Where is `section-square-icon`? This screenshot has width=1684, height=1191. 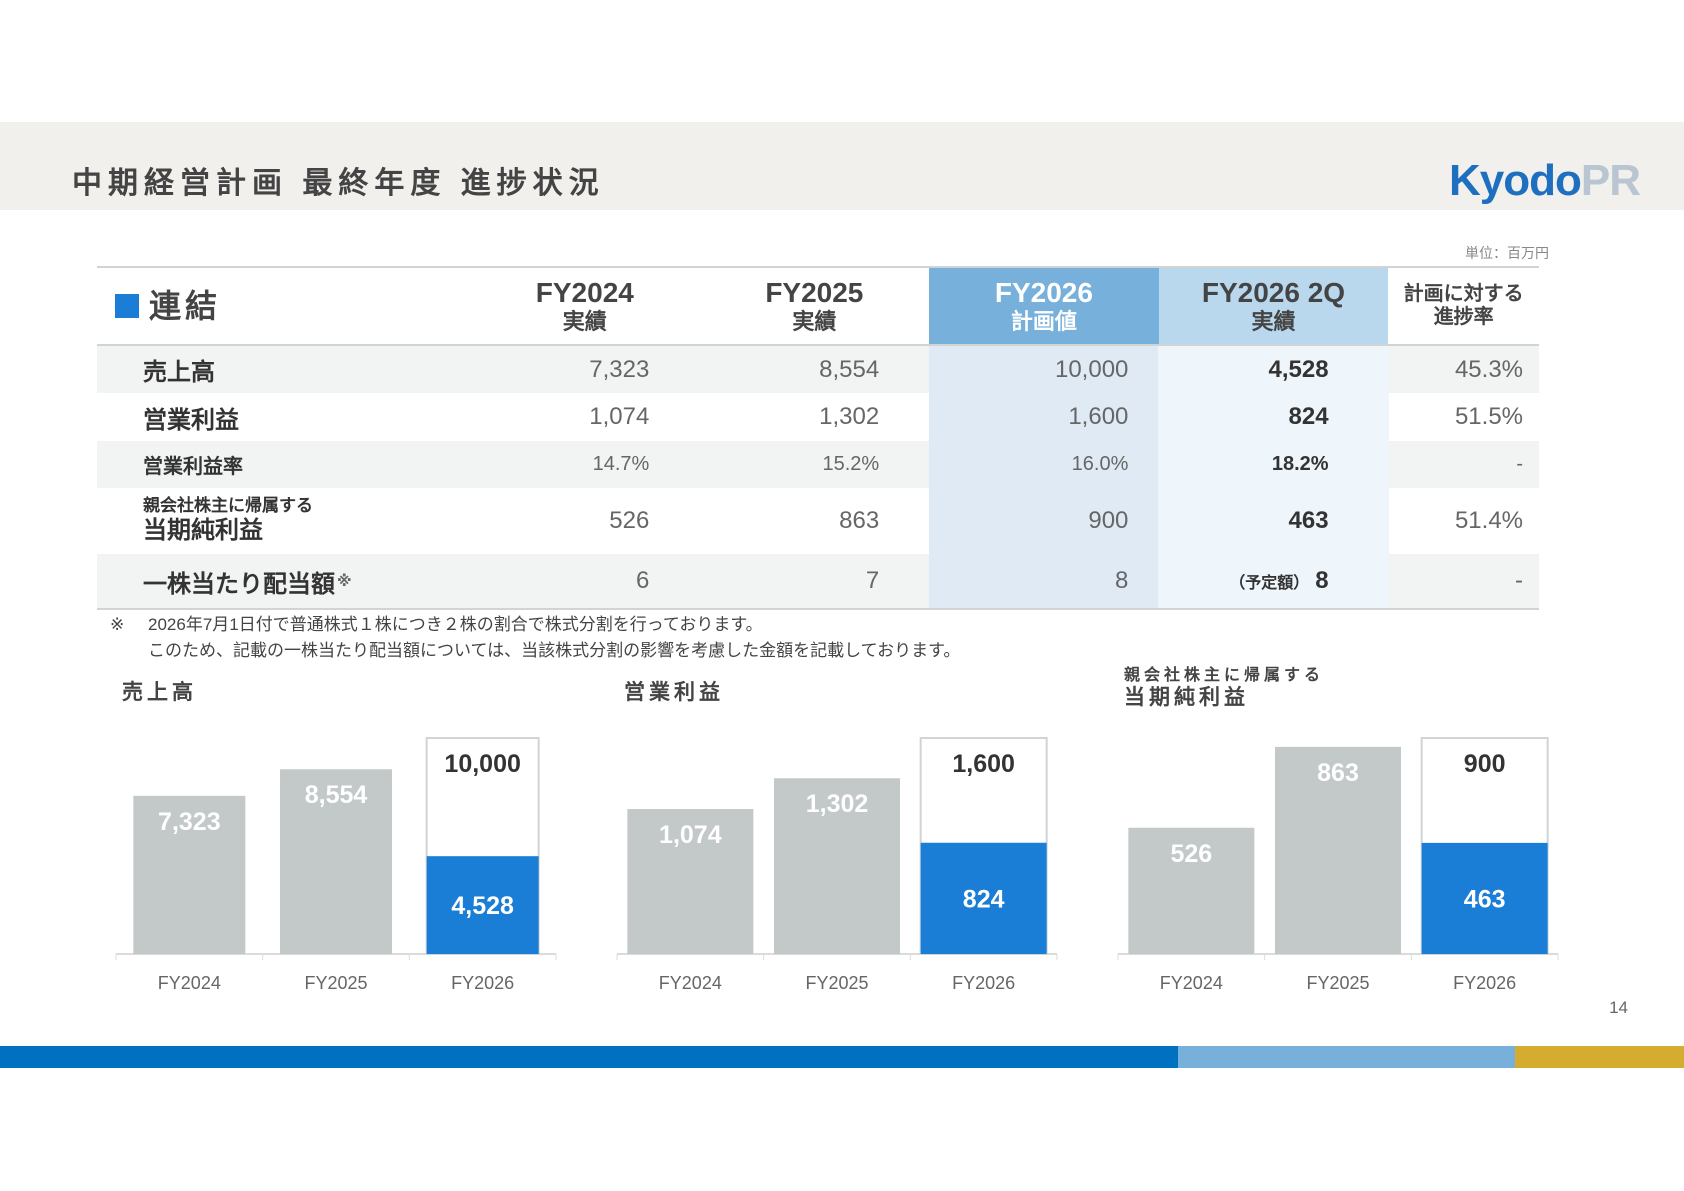 section-square-icon is located at coordinates (127, 306).